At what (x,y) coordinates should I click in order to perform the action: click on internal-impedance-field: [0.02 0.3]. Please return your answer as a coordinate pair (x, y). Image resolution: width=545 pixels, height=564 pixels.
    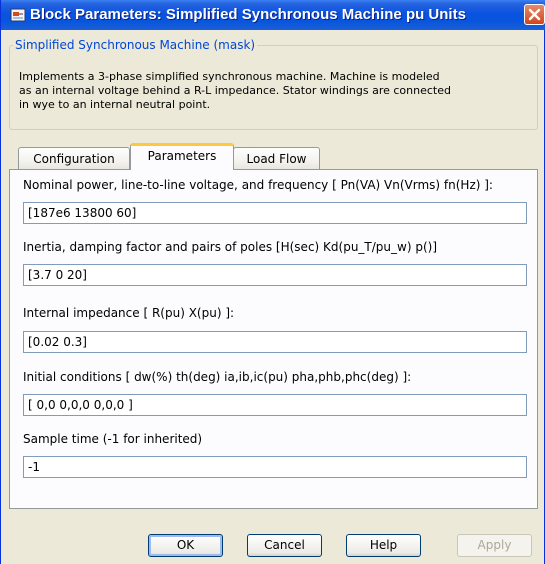
    Looking at the image, I should click on (275, 342).